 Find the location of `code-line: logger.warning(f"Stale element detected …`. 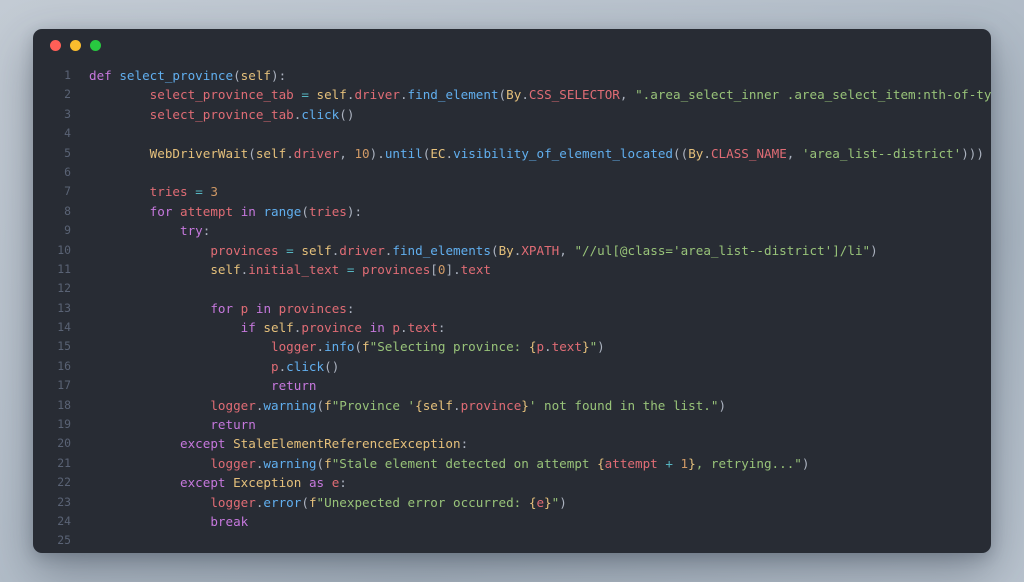

code-line: logger.warning(f"Stale element detected … is located at coordinates (510, 463).